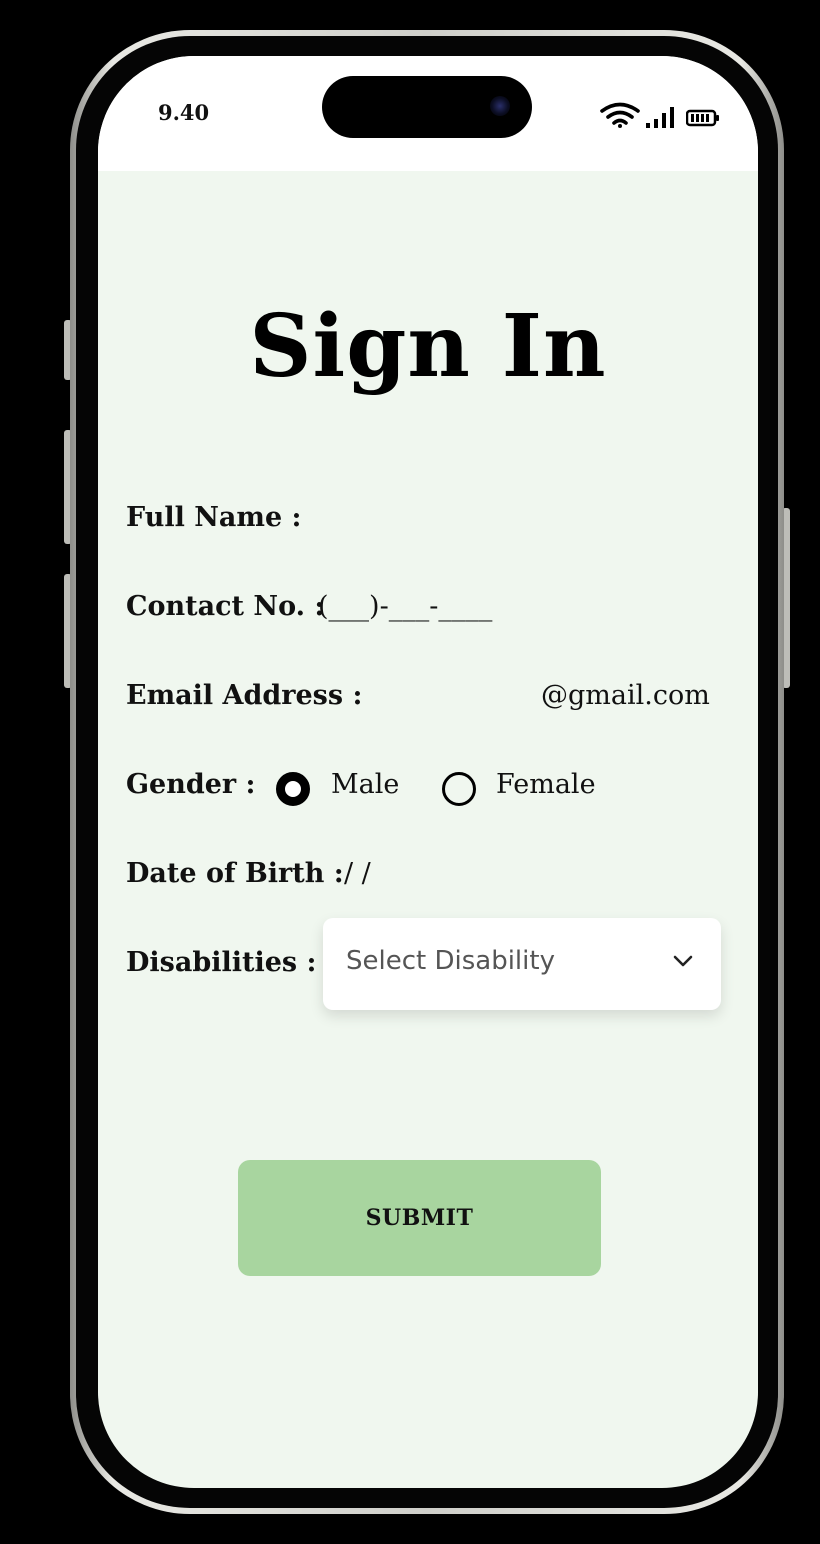  Describe the element at coordinates (405, 606) in the screenshot. I see `contact-input: (___)-___-____` at that location.